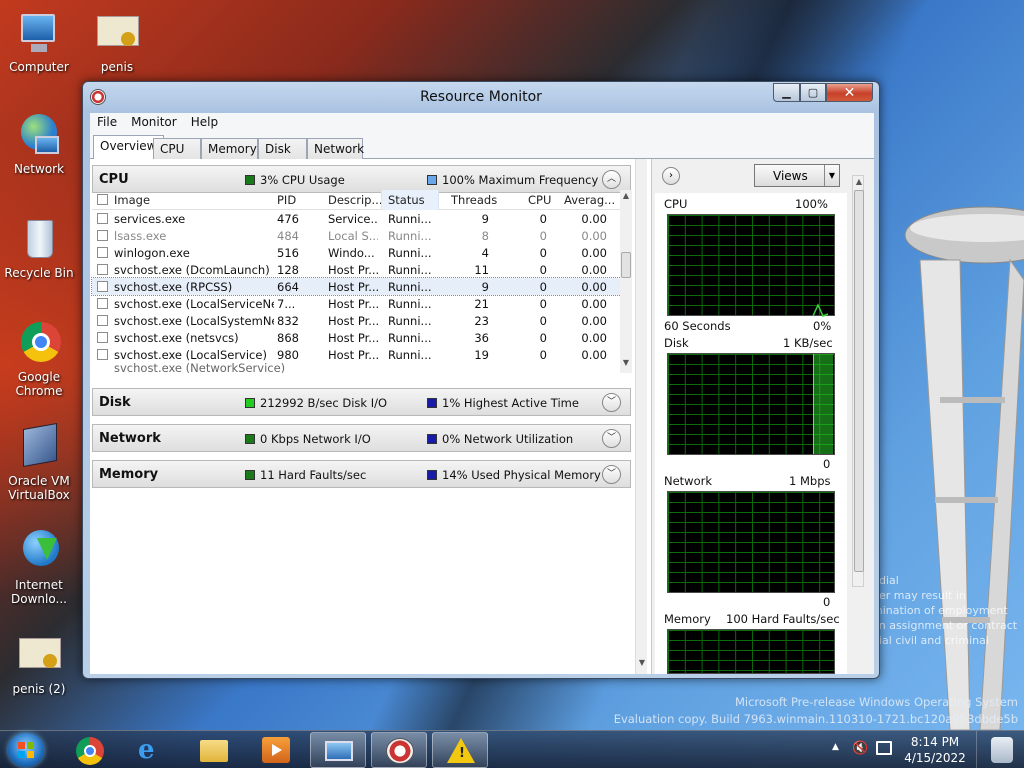  I want to click on disk-active-swatch, so click(432, 403).